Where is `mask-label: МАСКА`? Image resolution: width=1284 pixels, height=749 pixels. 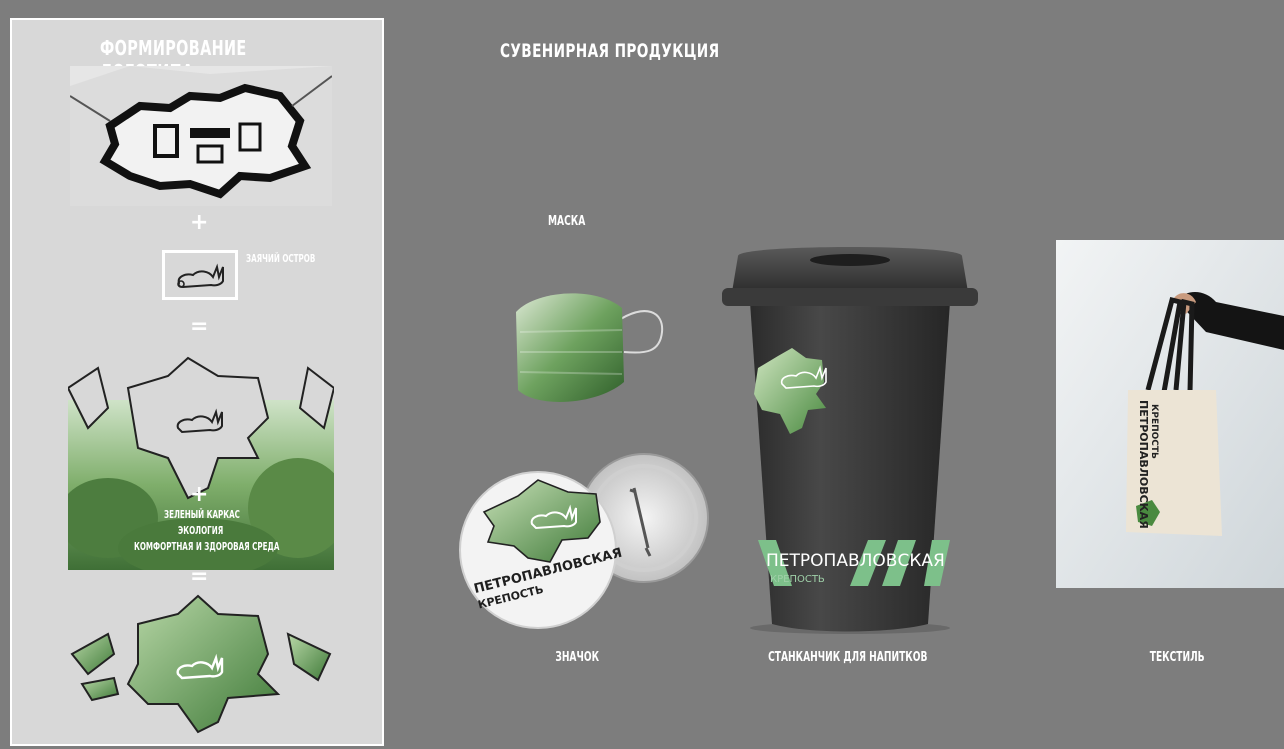 mask-label: МАСКА is located at coordinates (566, 221).